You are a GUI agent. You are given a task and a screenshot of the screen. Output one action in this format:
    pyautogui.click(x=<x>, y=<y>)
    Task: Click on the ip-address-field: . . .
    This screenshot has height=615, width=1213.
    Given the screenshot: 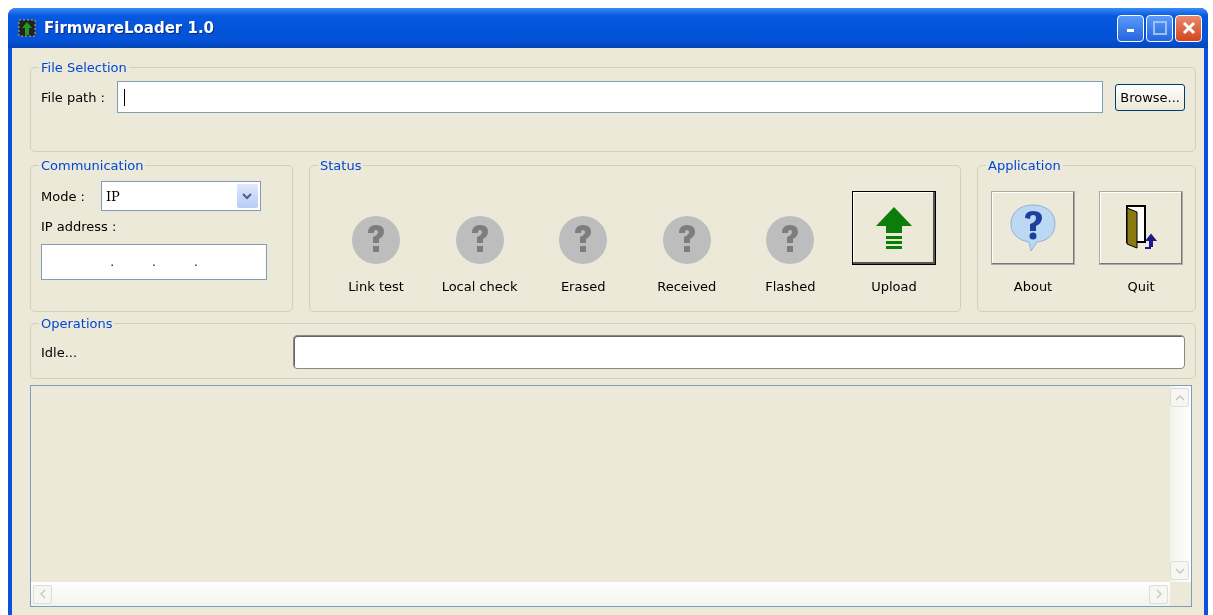 What is the action you would take?
    pyautogui.click(x=154, y=262)
    